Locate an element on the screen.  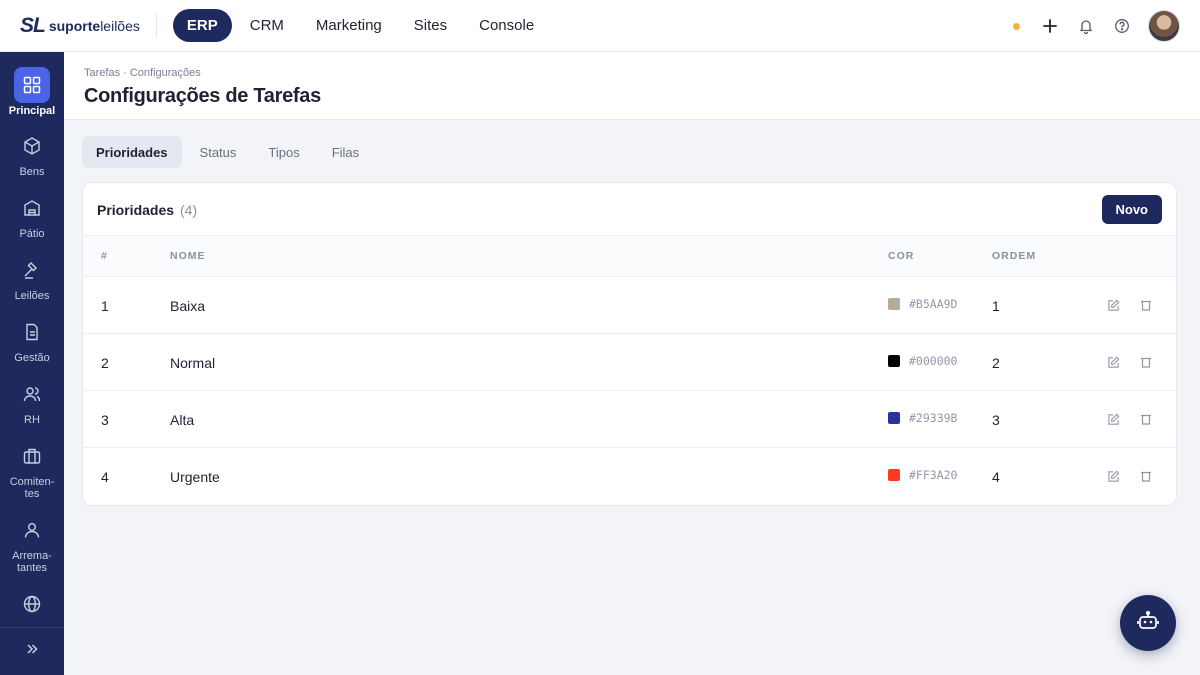
user-icon is located at coordinates (32, 530).